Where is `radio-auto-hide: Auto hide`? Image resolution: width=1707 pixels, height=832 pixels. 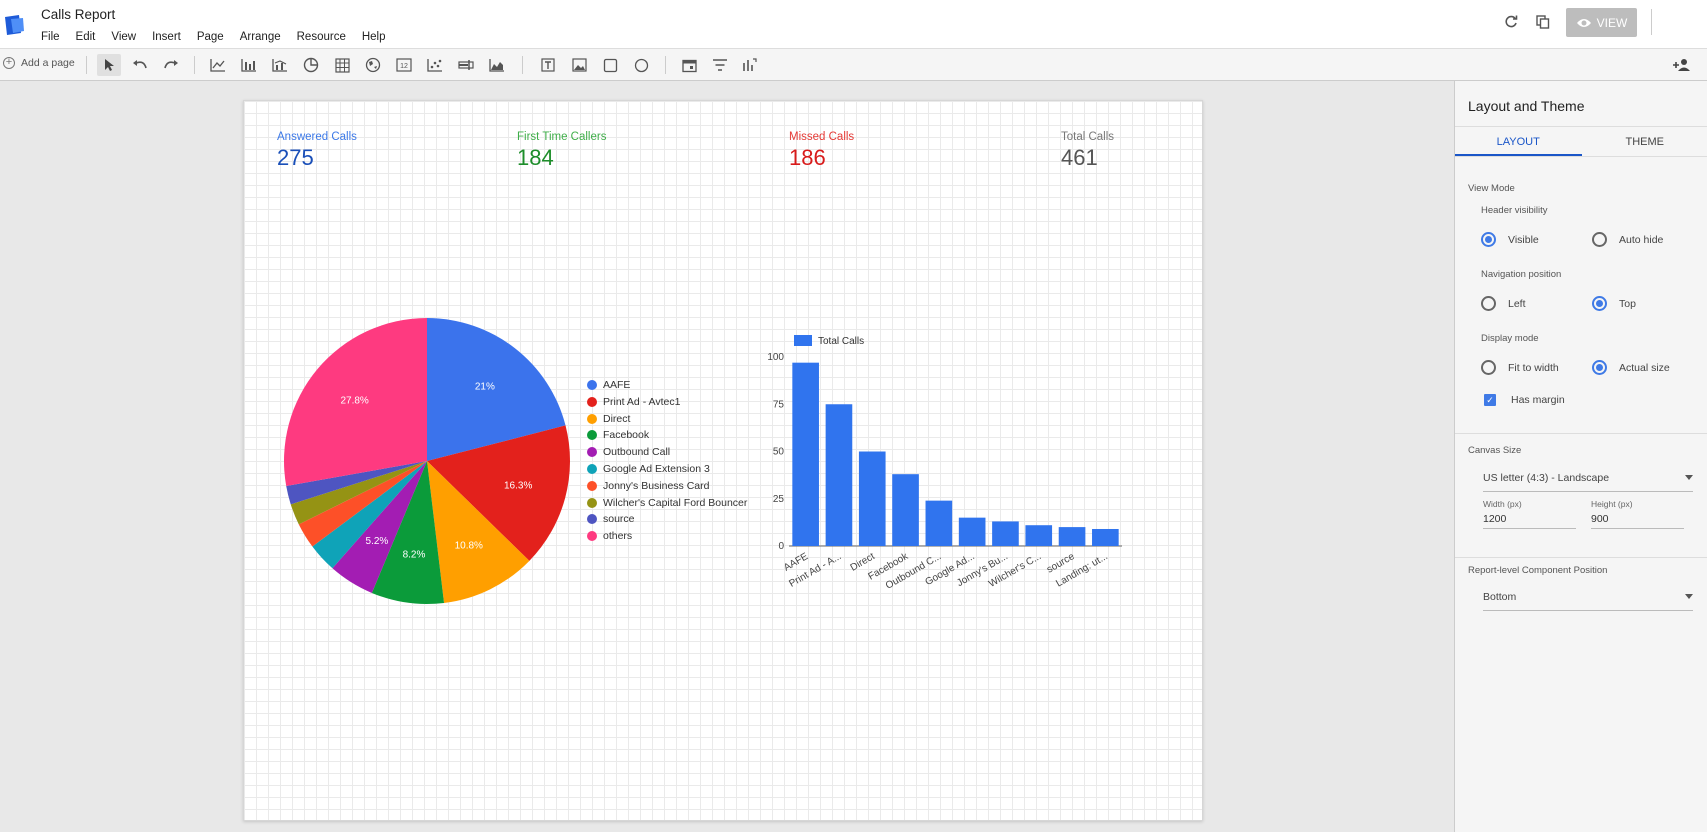 radio-auto-hide: Auto hide is located at coordinates (1627, 239).